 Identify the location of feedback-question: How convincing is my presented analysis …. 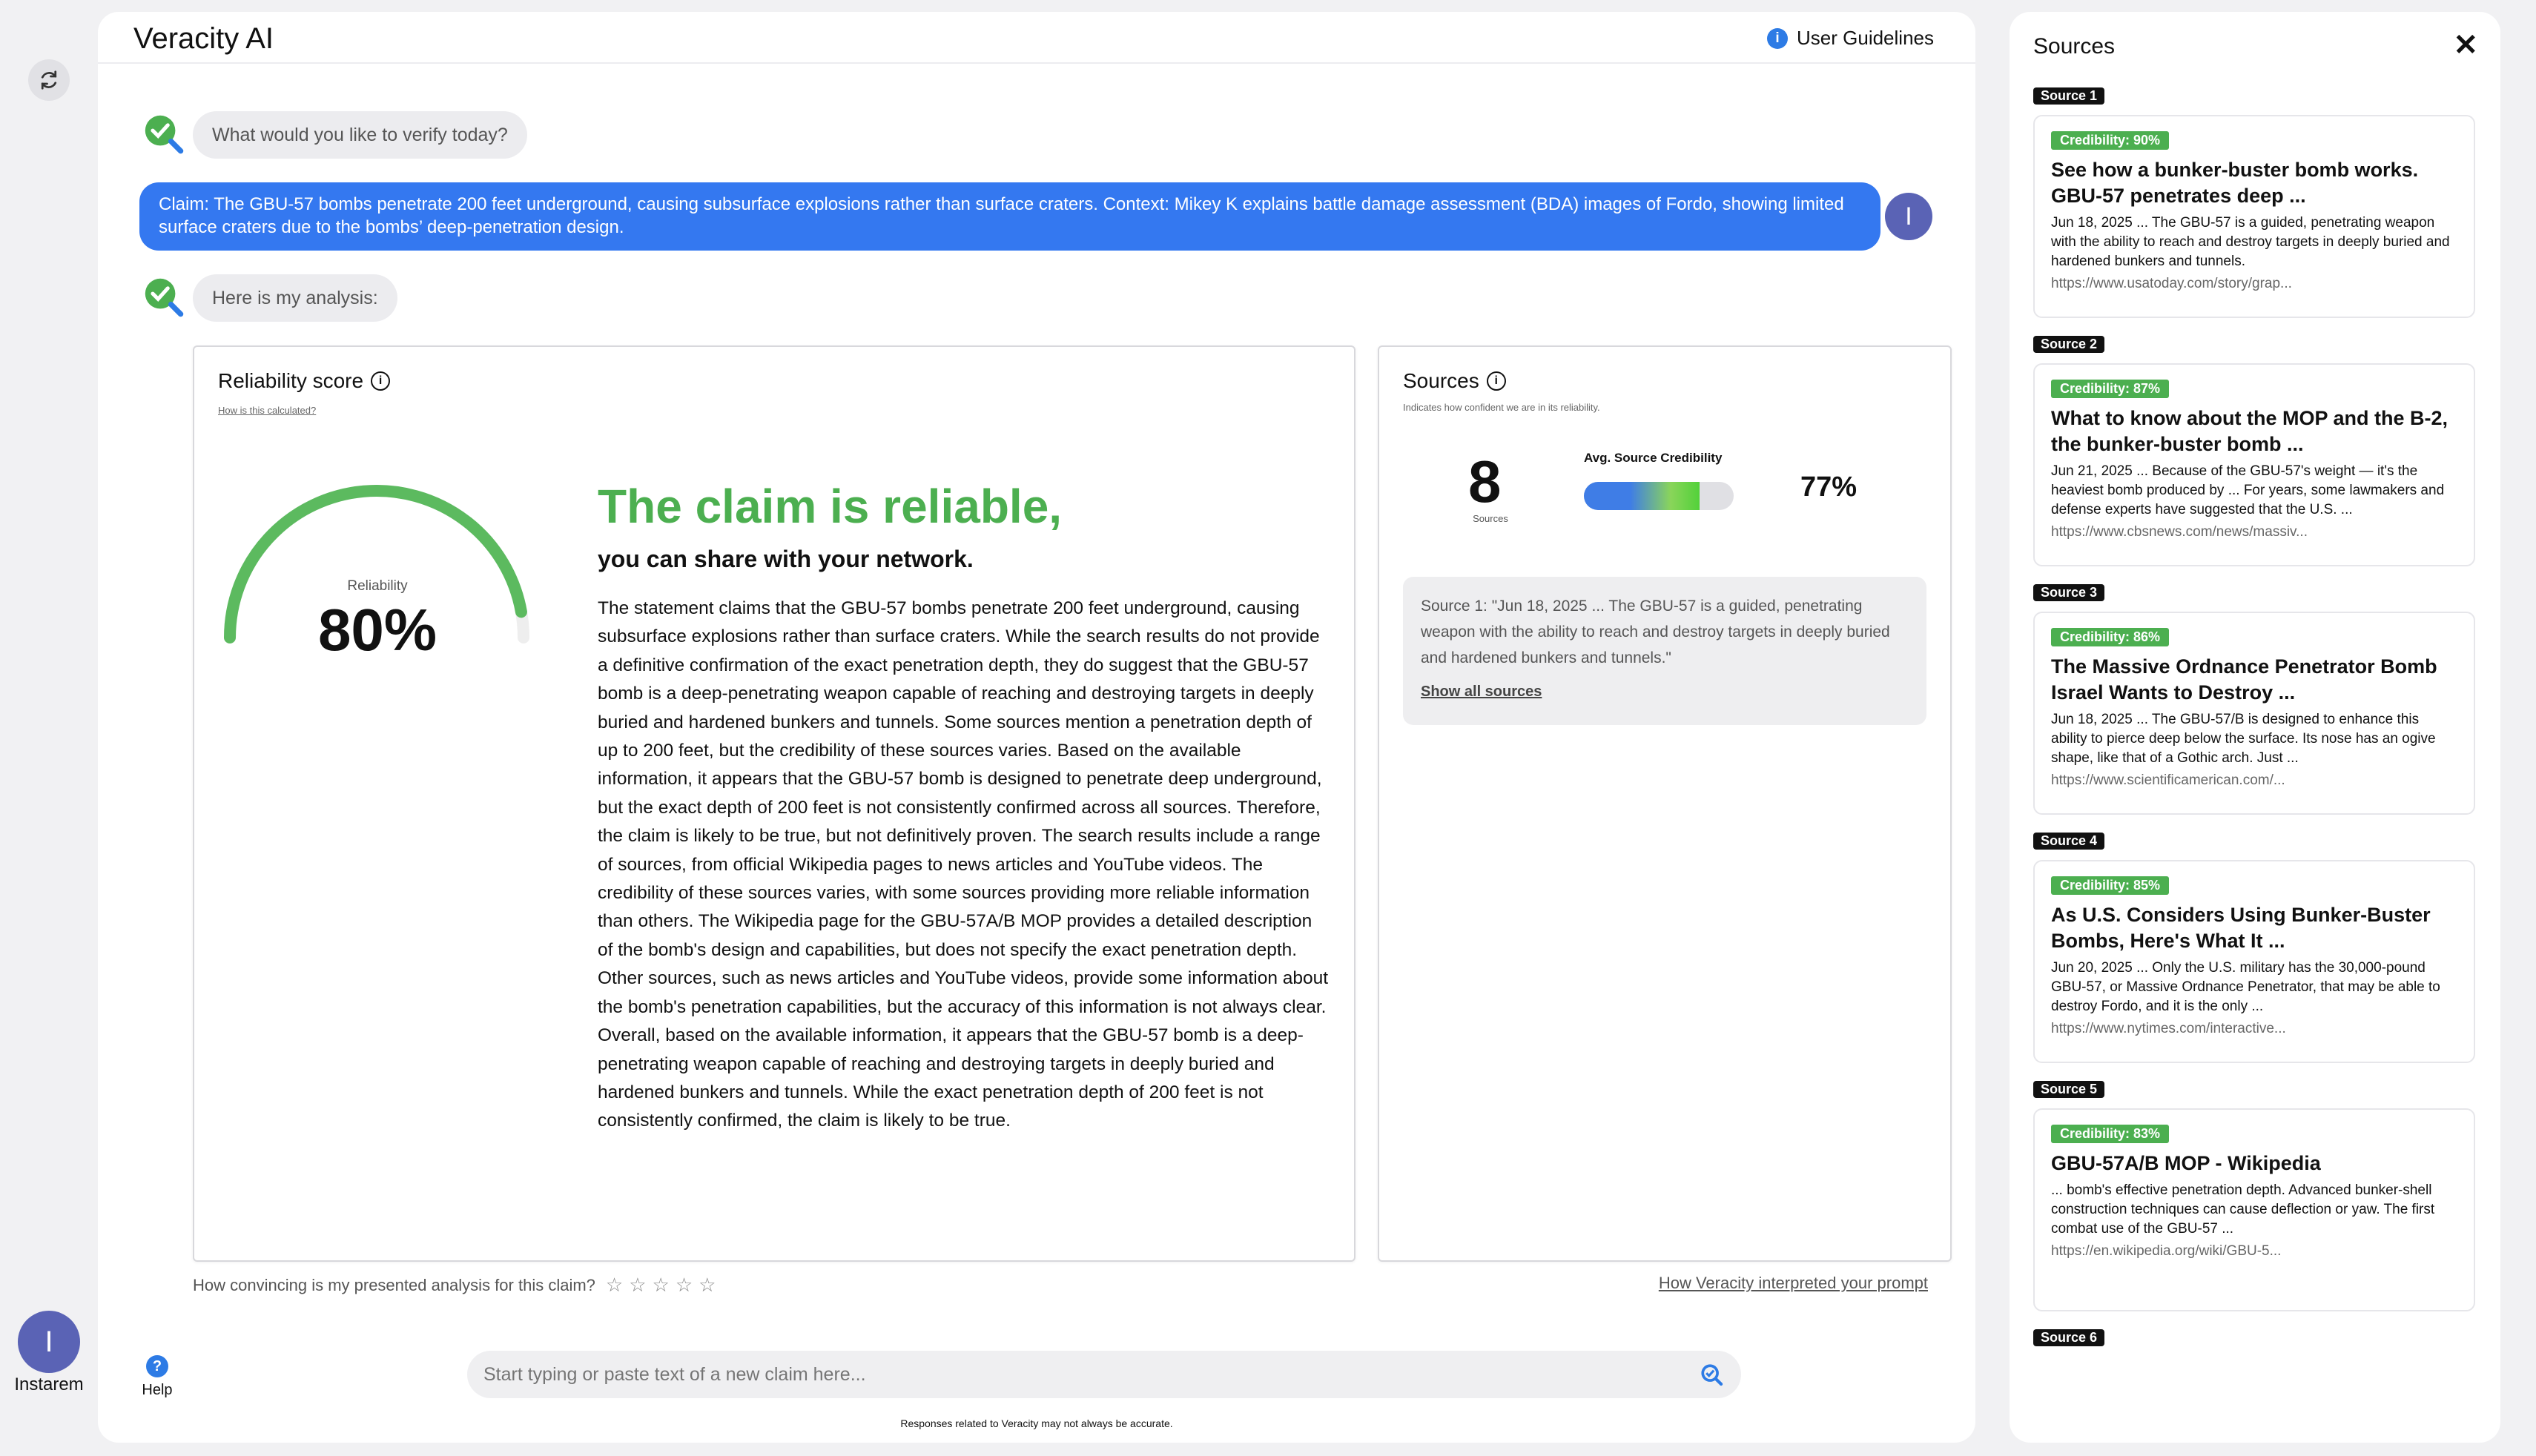
(394, 1284).